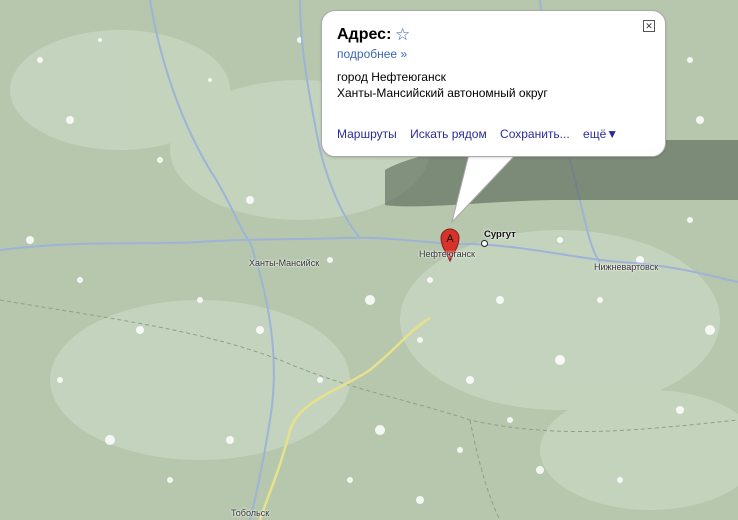 The width and height of the screenshot is (738, 520). I want to click on city-label-nizhnevartovsk: Нижневартовск, so click(626, 267).